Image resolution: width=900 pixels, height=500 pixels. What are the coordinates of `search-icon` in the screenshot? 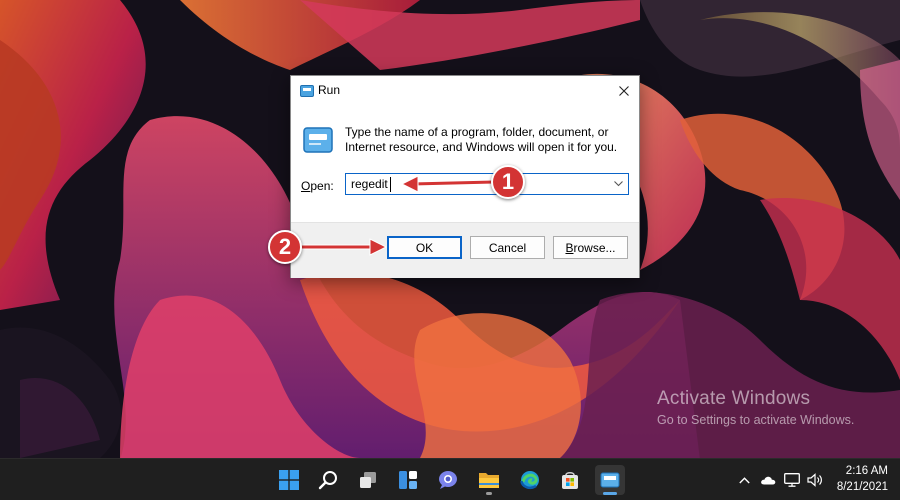 It's located at (327, 480).